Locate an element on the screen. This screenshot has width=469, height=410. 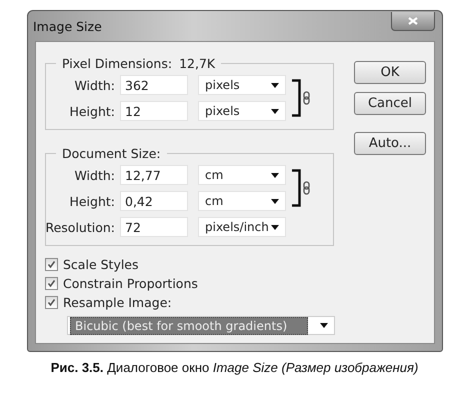
number-field: 0,42 is located at coordinates (154, 201).